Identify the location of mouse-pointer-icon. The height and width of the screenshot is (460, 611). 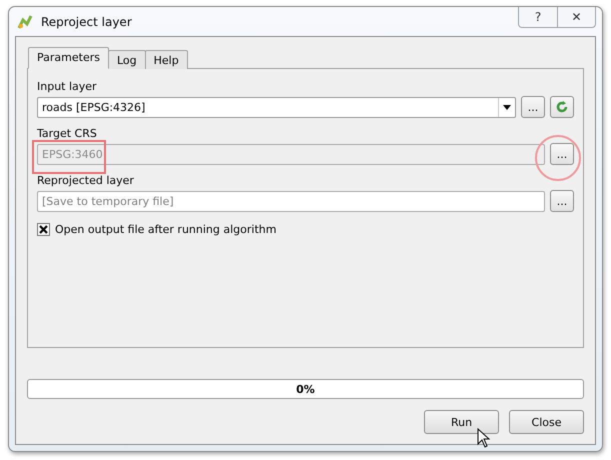
(483, 438).